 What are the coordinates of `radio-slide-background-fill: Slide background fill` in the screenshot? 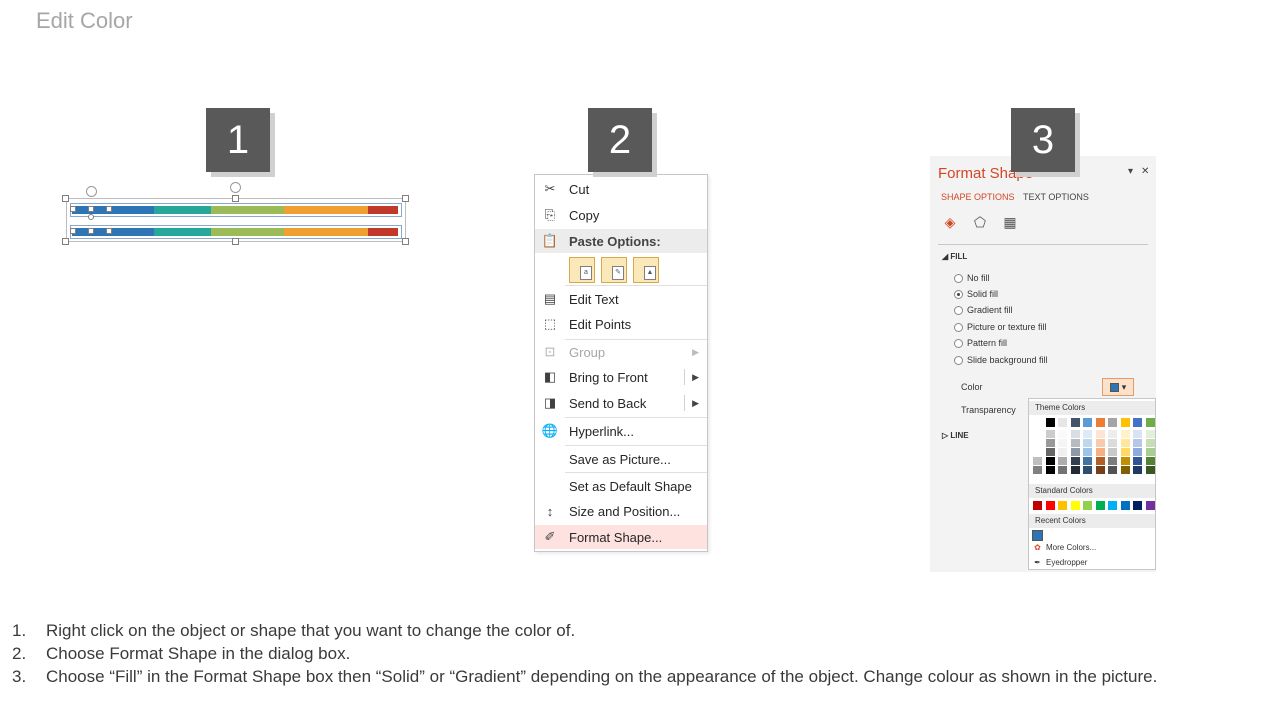 It's located at (1001, 360).